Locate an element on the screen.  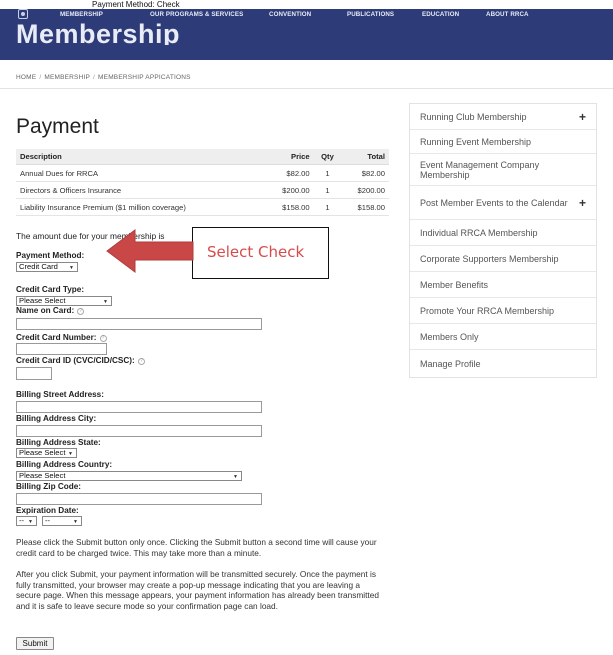
billing-city-input is located at coordinates (139, 431).